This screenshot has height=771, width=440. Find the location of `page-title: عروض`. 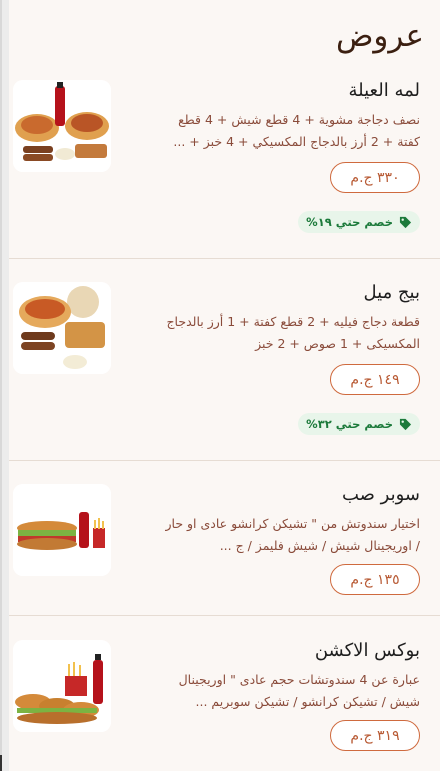

page-title: عروض is located at coordinates (379, 36).